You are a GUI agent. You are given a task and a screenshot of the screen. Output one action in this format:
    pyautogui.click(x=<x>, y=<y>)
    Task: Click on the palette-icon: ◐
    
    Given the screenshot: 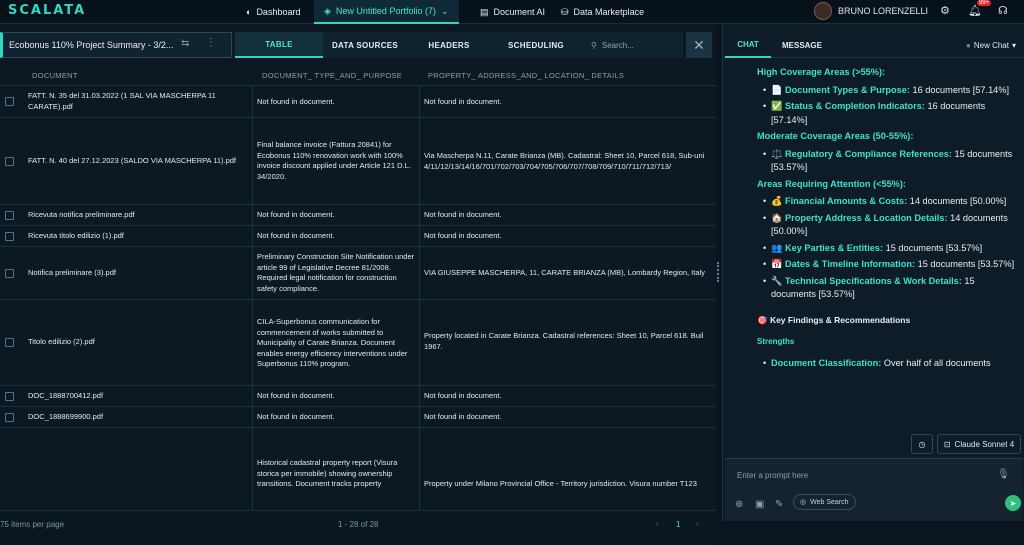 What is the action you would take?
    pyautogui.click(x=249, y=12)
    